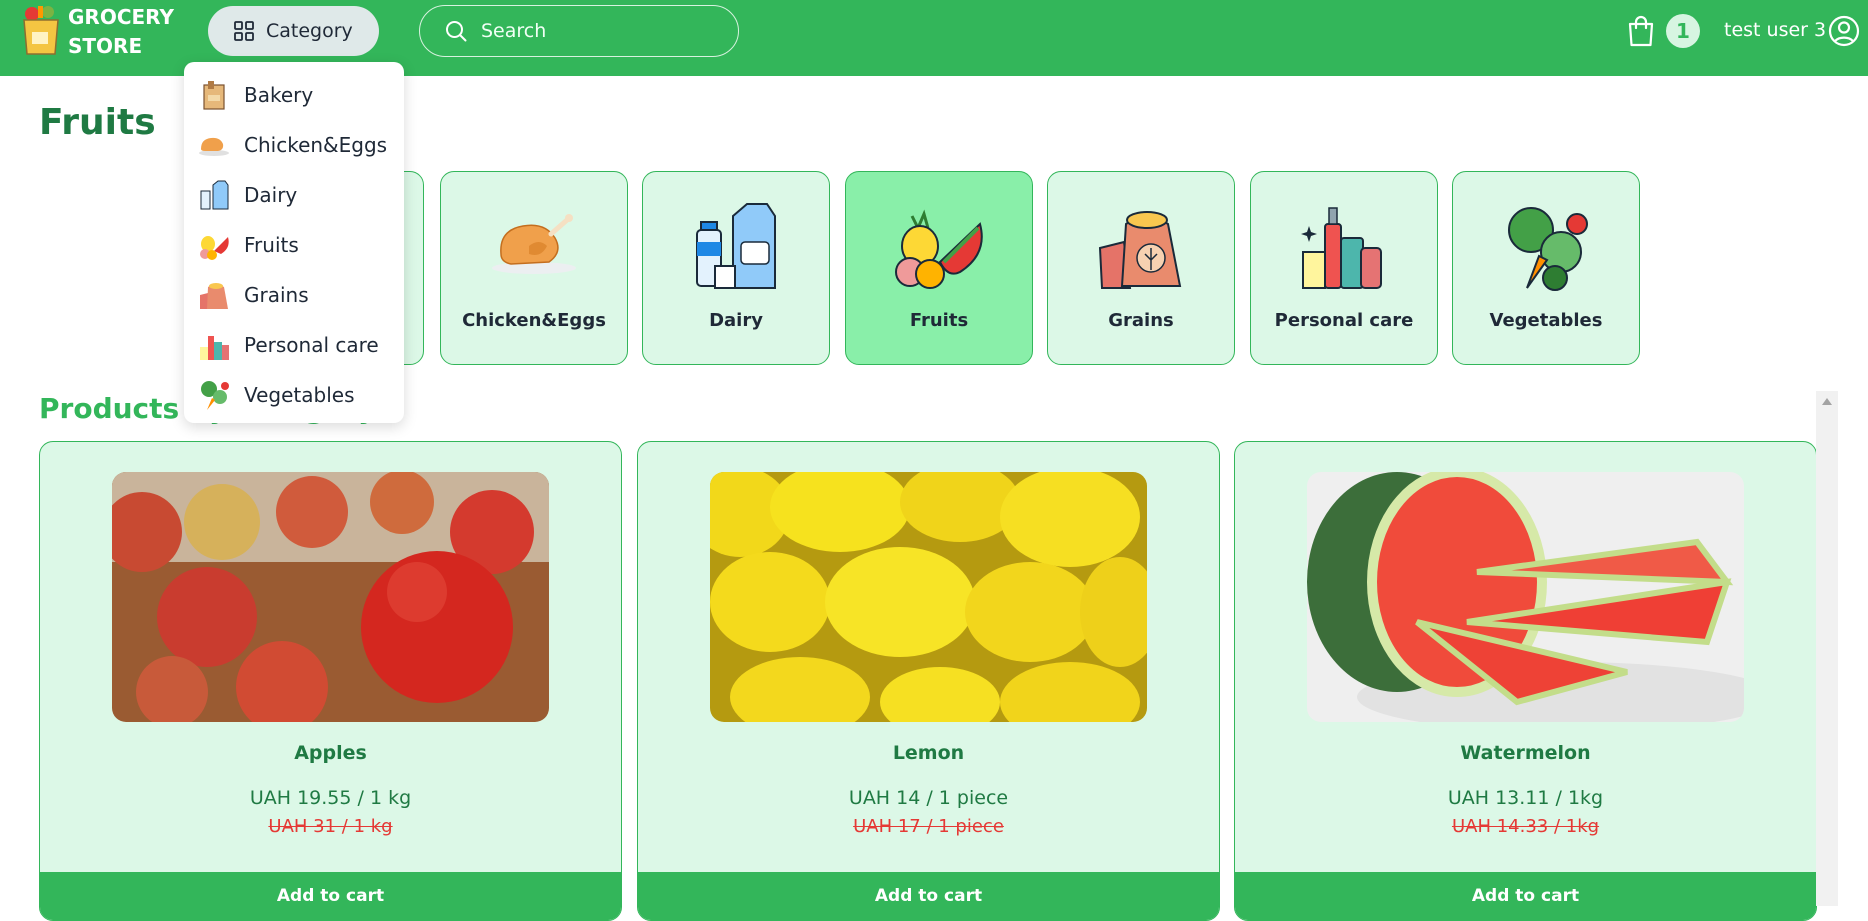  What do you see at coordinates (276, 295) in the screenshot?
I see `dropdown-item-label: Grains` at bounding box center [276, 295].